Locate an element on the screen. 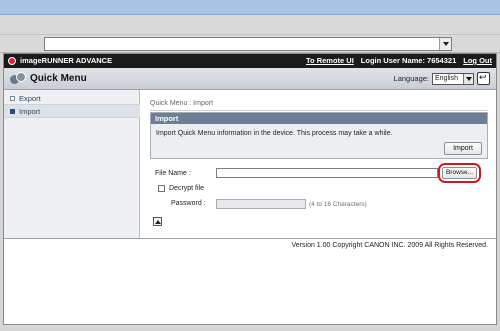  footer-divider is located at coordinates (250, 238).